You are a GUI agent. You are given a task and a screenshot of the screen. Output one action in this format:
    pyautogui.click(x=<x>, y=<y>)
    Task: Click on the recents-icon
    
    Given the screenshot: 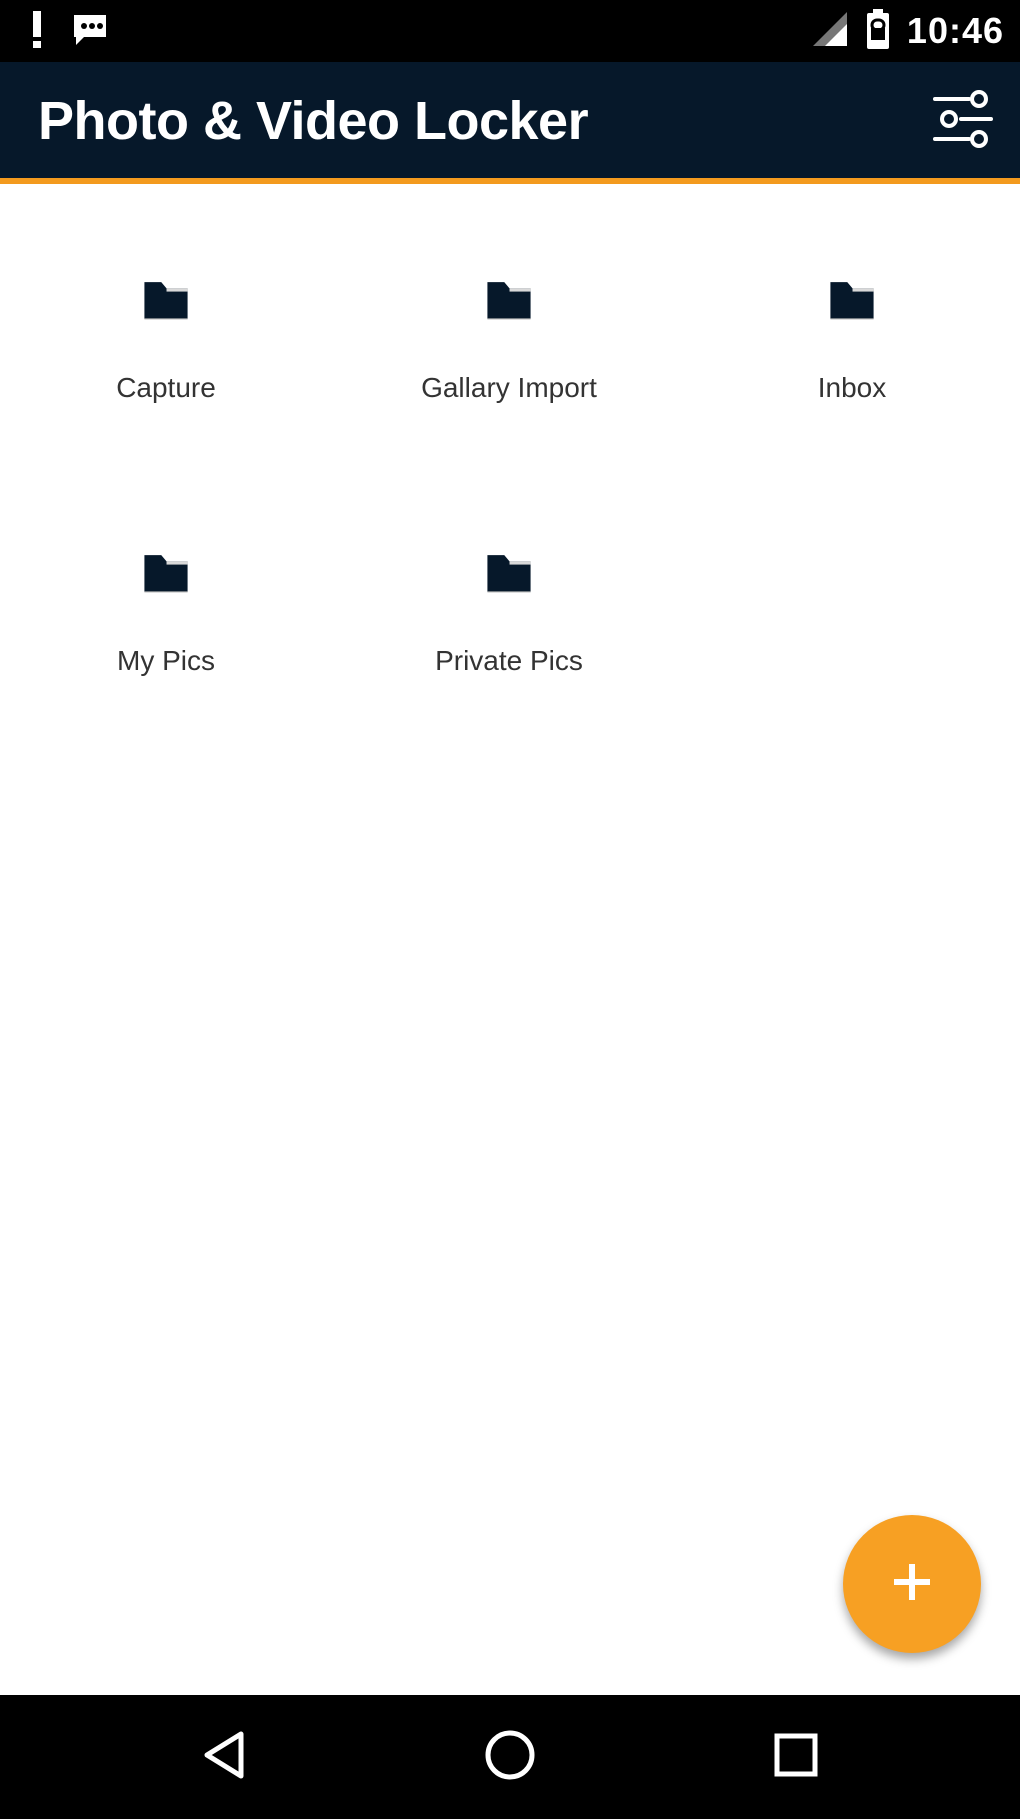 What is the action you would take?
    pyautogui.click(x=796, y=1757)
    